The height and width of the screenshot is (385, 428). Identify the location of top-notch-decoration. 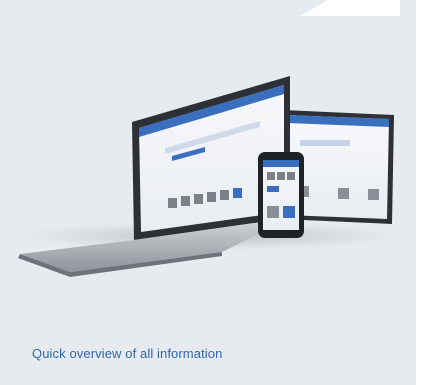
(350, 8).